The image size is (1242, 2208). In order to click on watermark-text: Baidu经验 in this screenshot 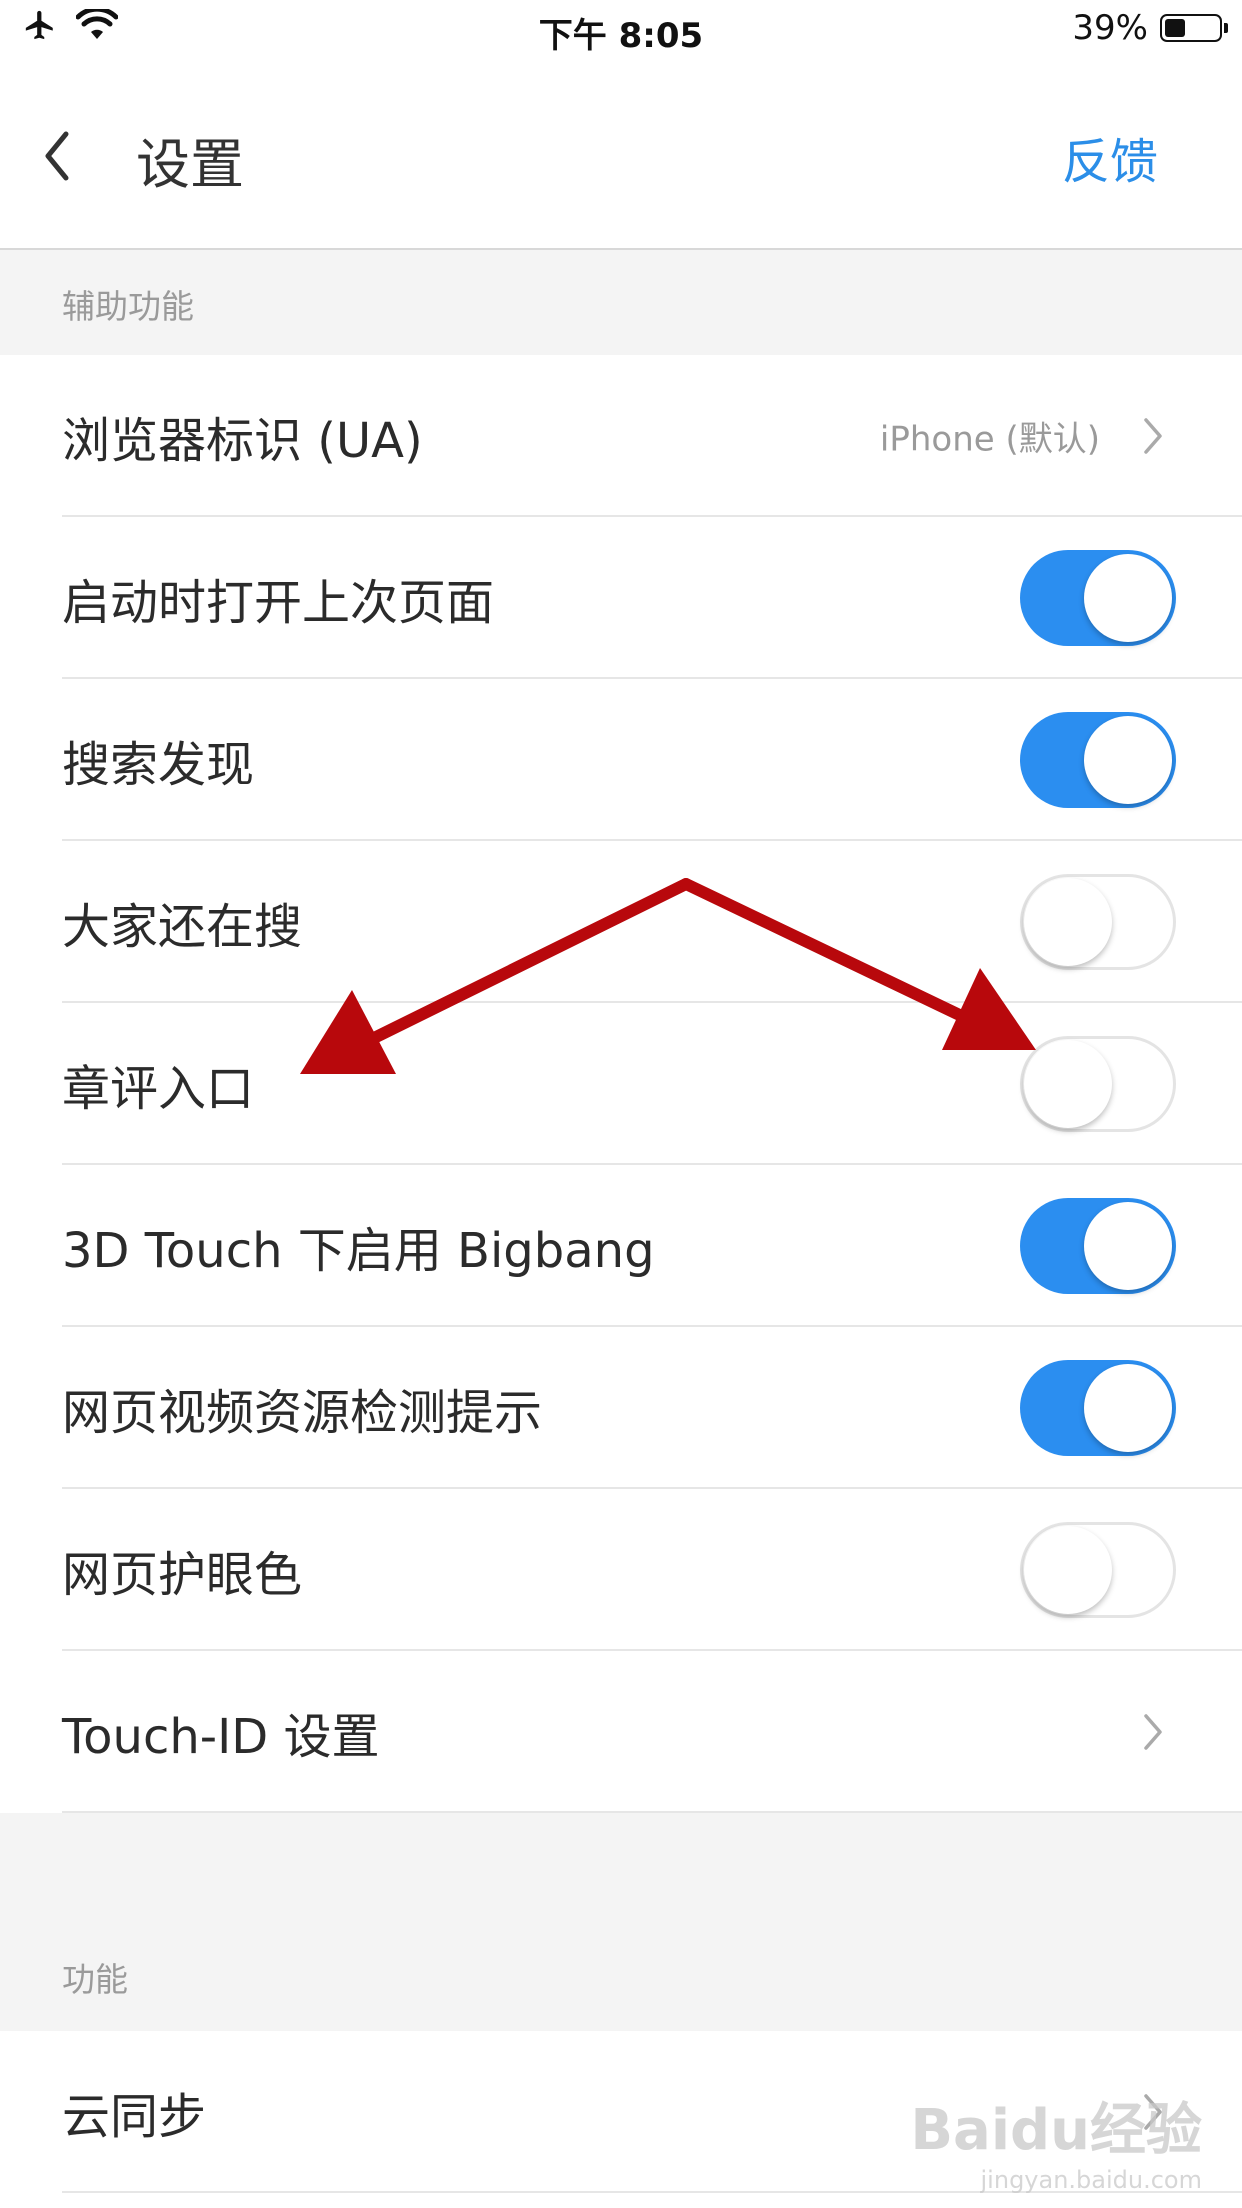, I will do `click(1056, 2130)`.